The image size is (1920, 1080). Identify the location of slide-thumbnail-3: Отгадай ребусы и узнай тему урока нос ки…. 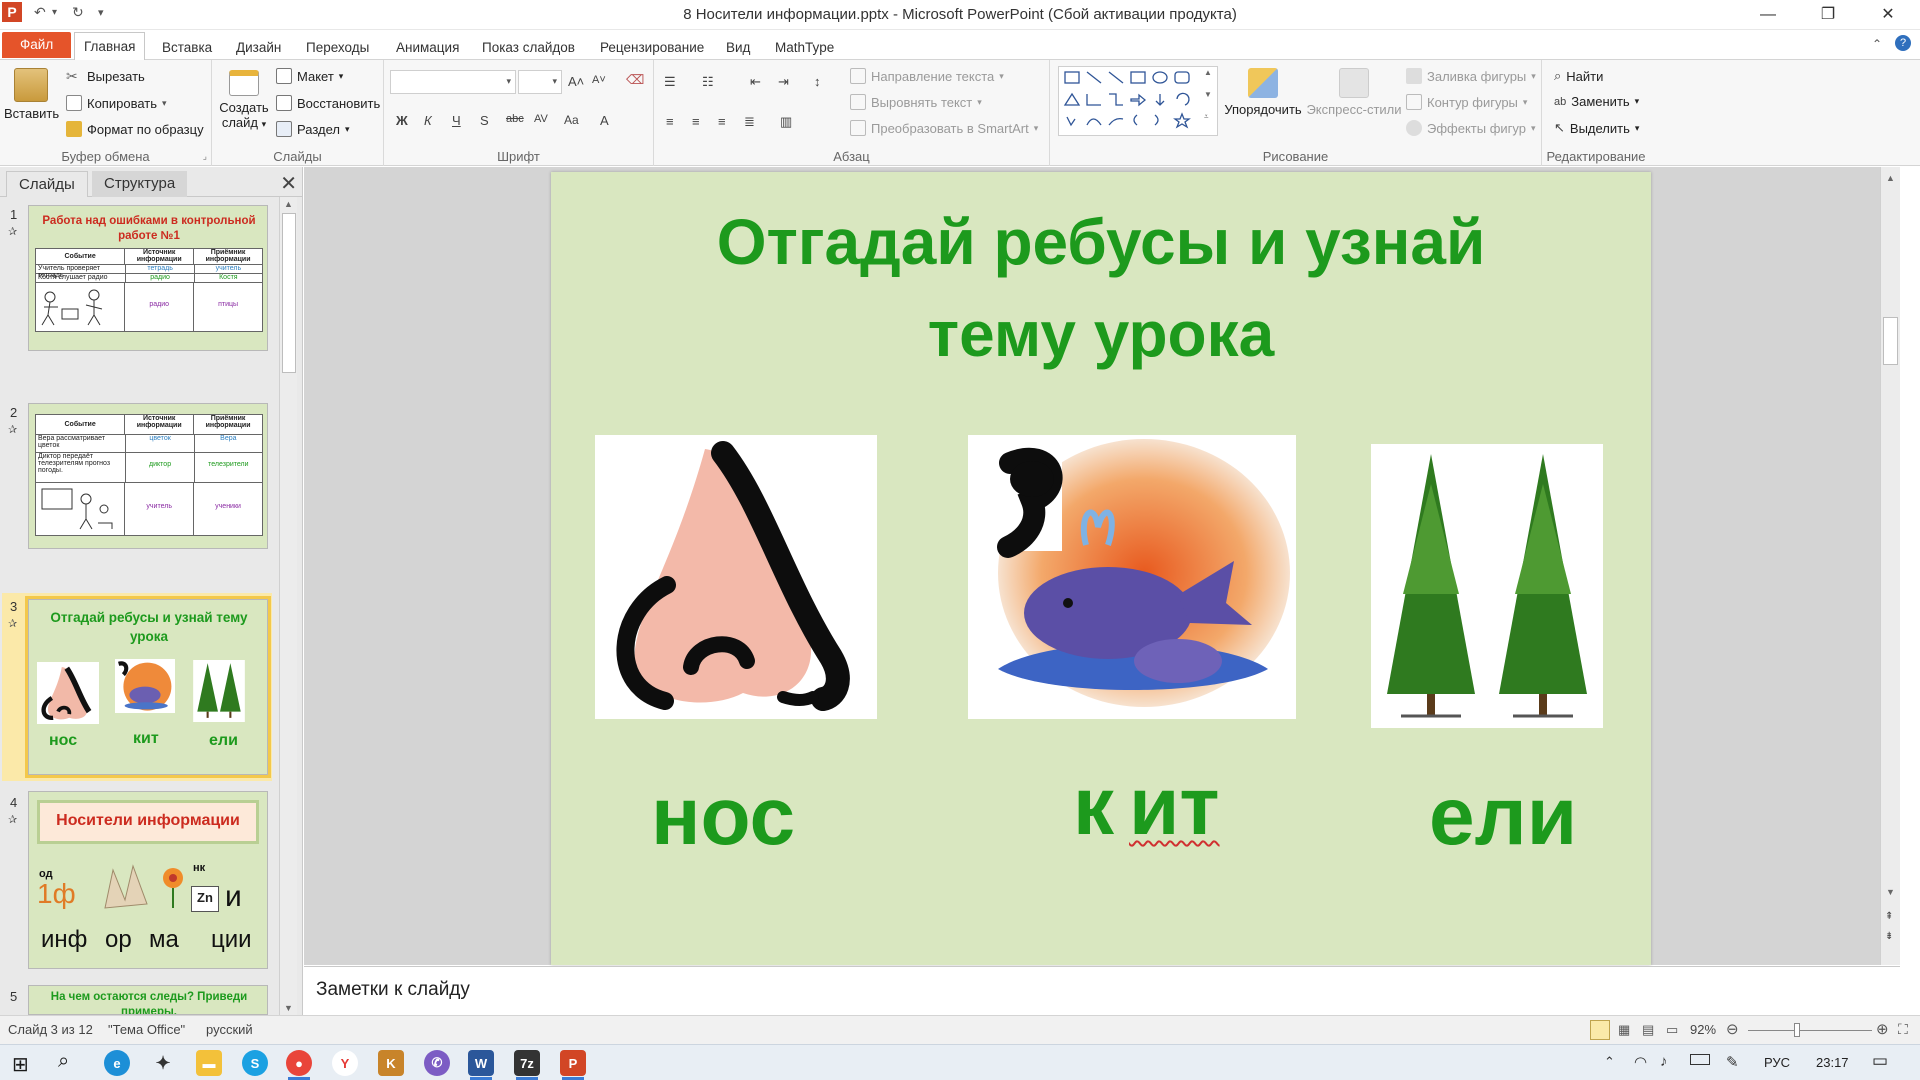
(148, 687).